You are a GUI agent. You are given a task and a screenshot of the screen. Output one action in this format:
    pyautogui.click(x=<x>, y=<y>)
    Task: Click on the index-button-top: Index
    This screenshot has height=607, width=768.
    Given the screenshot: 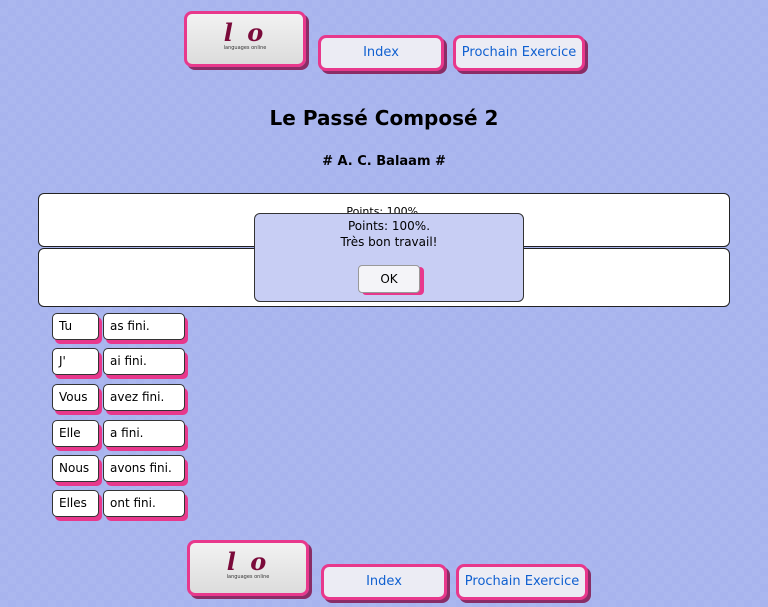 What is the action you would take?
    pyautogui.click(x=381, y=53)
    